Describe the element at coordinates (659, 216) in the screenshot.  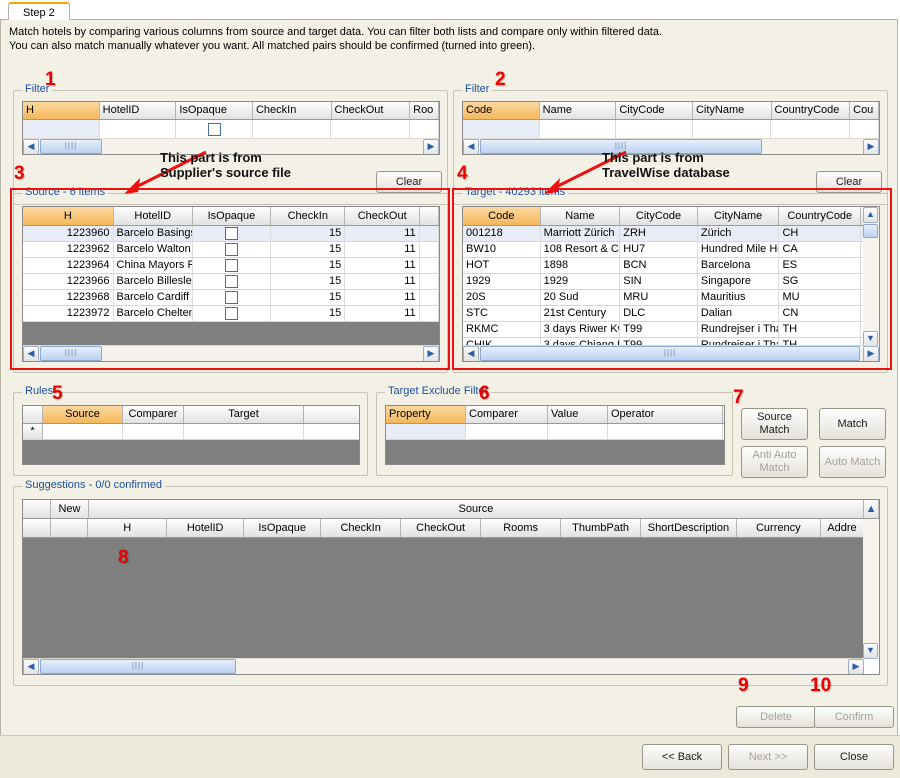
I see `column-header-citycode: CityCode` at that location.